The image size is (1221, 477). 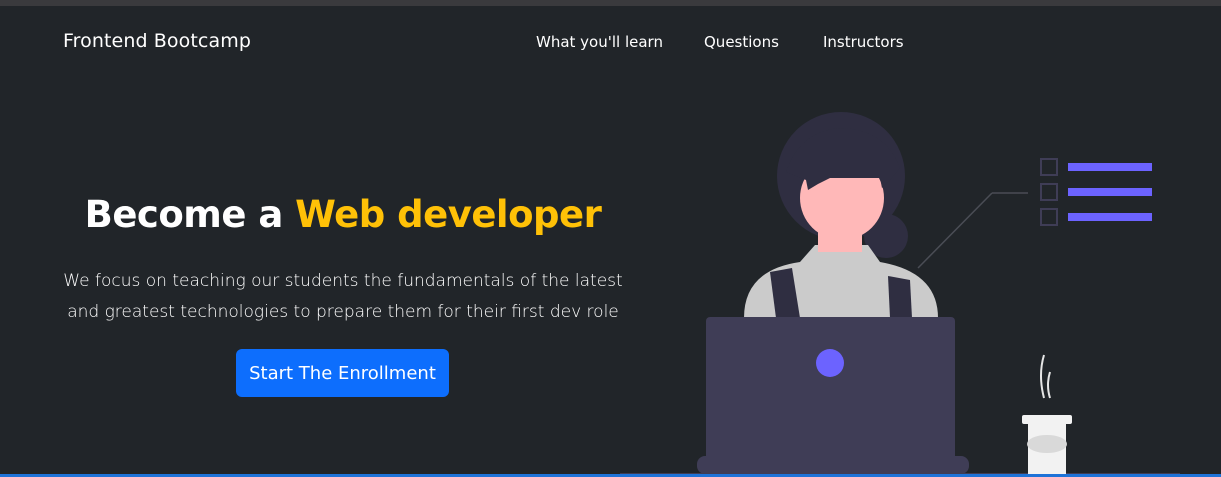 What do you see at coordinates (841, 215) in the screenshot?
I see `person-illustration` at bounding box center [841, 215].